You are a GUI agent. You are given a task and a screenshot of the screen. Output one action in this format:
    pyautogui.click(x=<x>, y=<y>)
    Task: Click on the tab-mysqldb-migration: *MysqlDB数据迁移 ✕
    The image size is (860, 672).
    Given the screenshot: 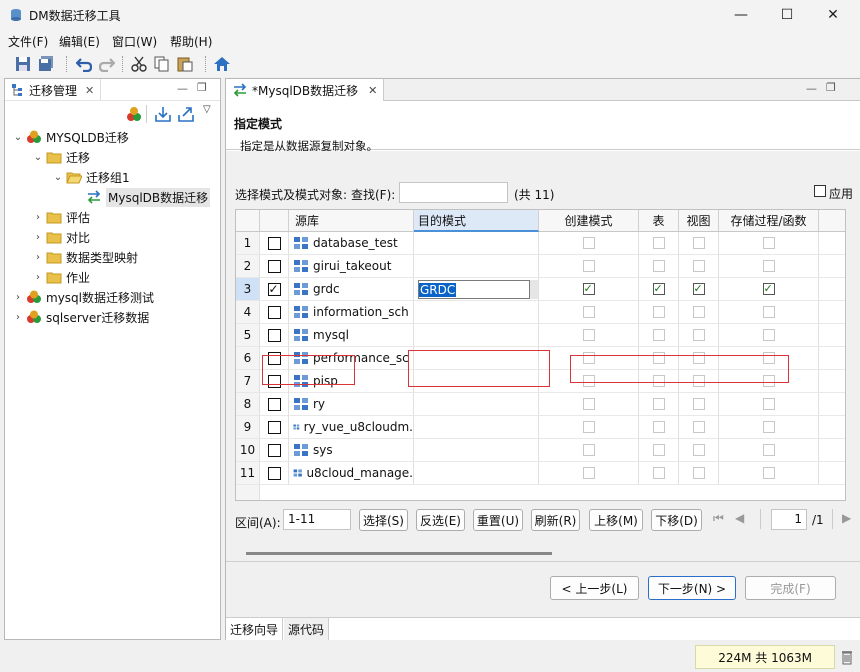 What is the action you would take?
    pyautogui.click(x=305, y=90)
    